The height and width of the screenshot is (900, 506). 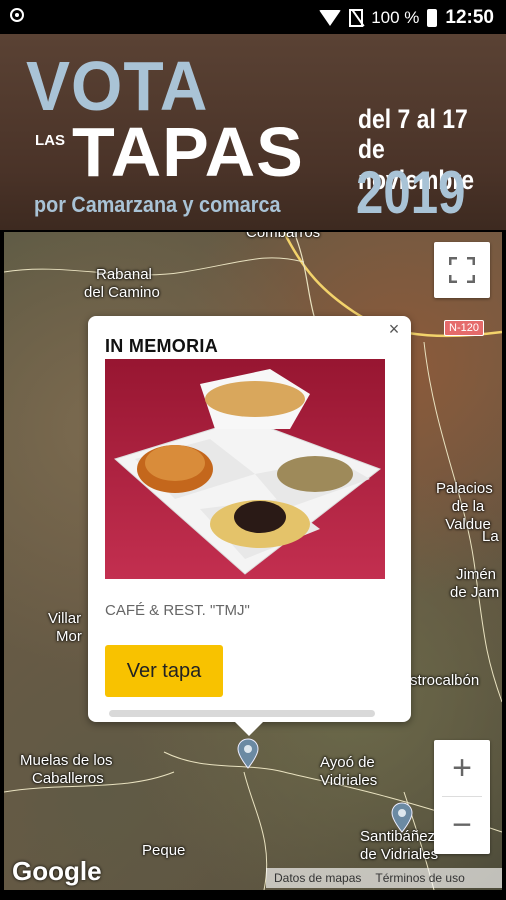 I want to click on map-data-link: Datos de mapas, so click(x=317, y=878).